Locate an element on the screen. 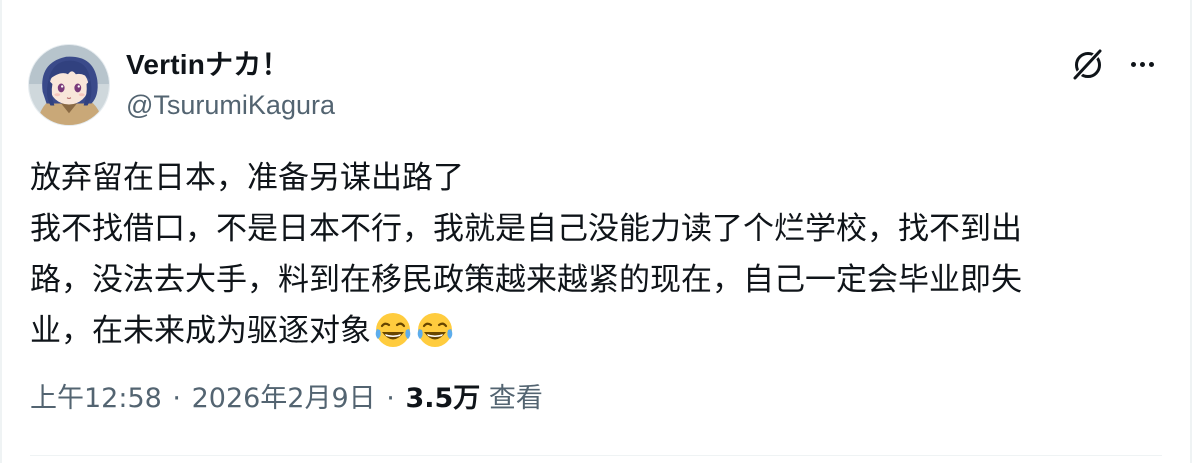 The height and width of the screenshot is (463, 1192). grok-button is located at coordinates (1088, 64).